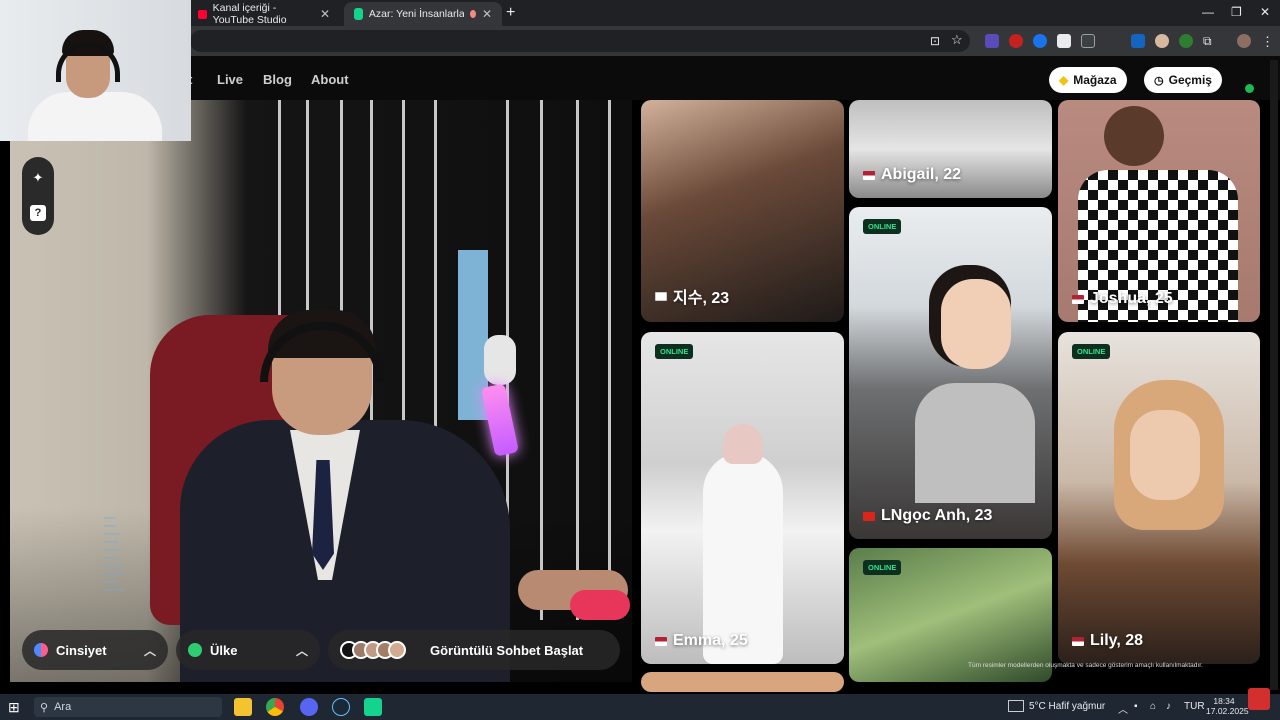  I want to click on profile-name-row: Lily, 28, so click(1107, 641).